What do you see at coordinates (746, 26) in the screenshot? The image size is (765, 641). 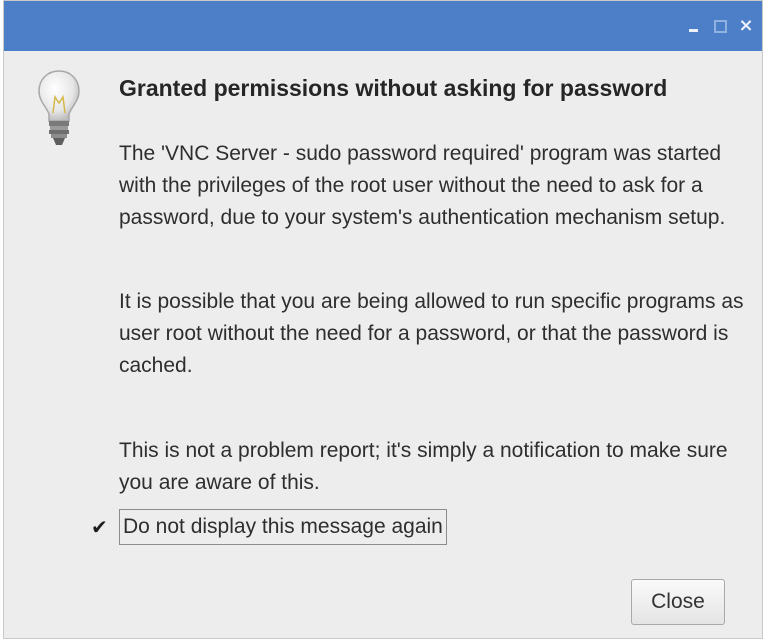 I see `close-window-icon: ×` at bounding box center [746, 26].